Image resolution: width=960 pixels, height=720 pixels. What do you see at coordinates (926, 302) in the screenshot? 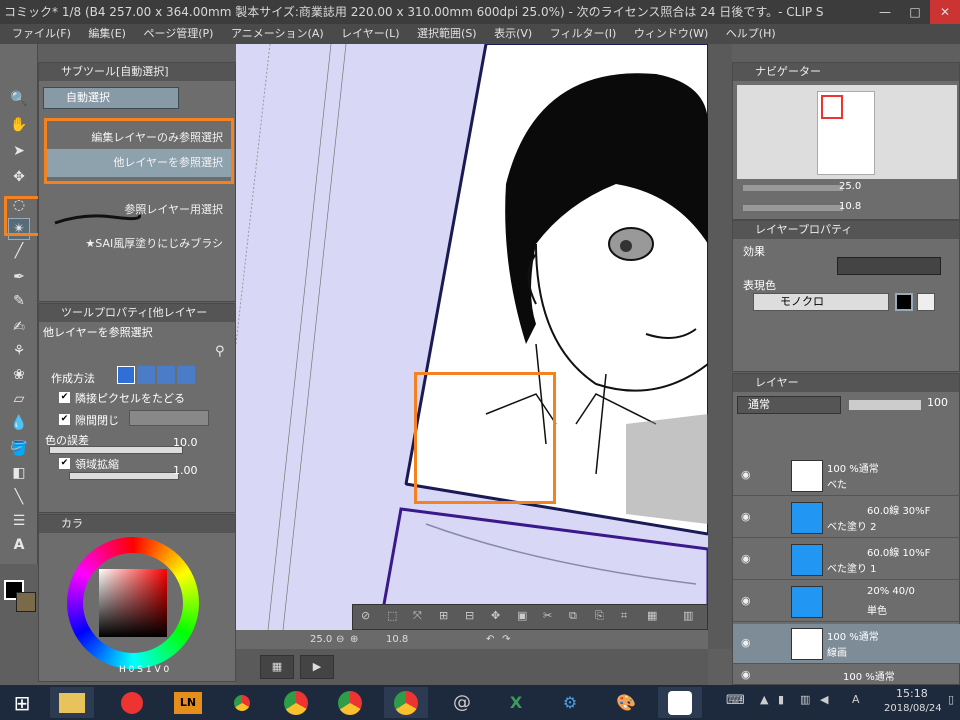
I see `display-color-white-swatch` at bounding box center [926, 302].